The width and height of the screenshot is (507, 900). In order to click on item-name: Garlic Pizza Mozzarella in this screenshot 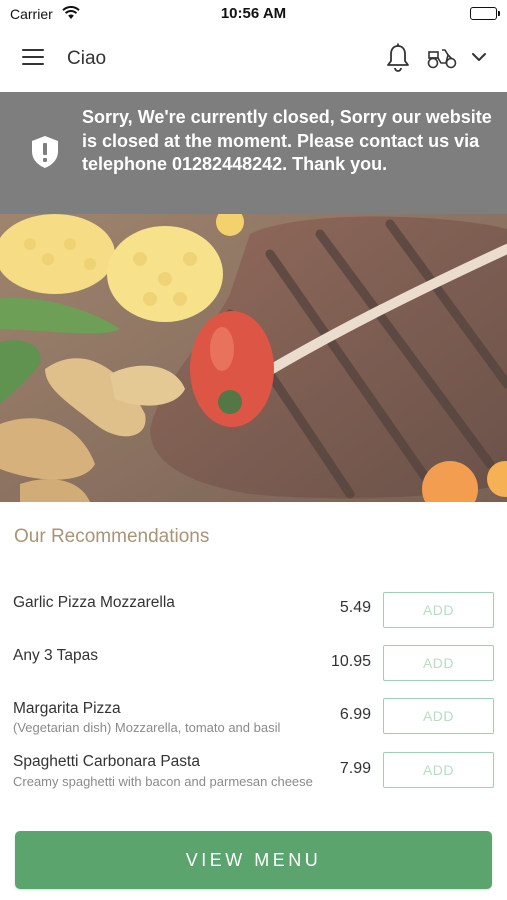, I will do `click(94, 602)`.